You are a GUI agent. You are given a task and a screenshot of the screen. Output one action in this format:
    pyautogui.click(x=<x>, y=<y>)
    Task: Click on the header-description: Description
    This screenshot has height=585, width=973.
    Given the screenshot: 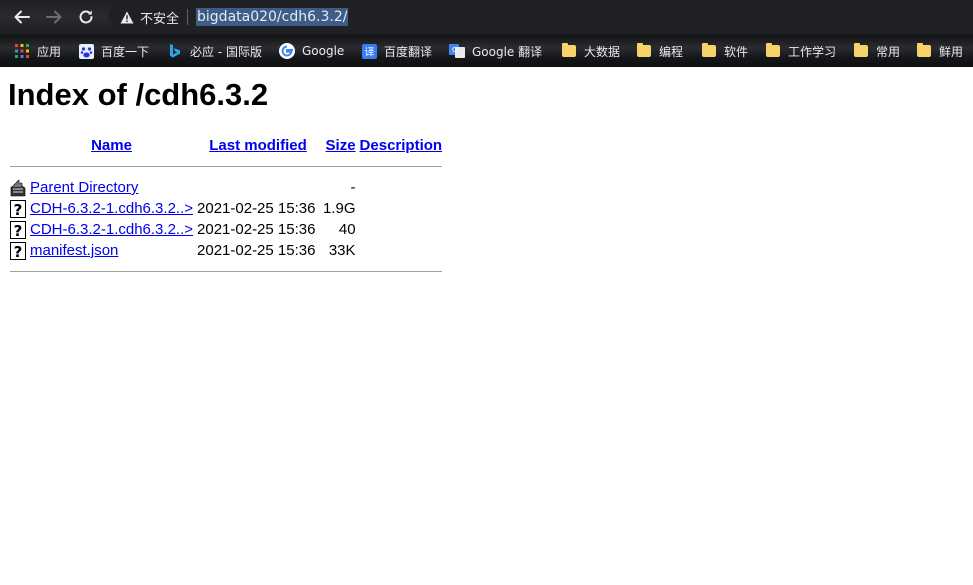 What is the action you would take?
    pyautogui.click(x=401, y=145)
    